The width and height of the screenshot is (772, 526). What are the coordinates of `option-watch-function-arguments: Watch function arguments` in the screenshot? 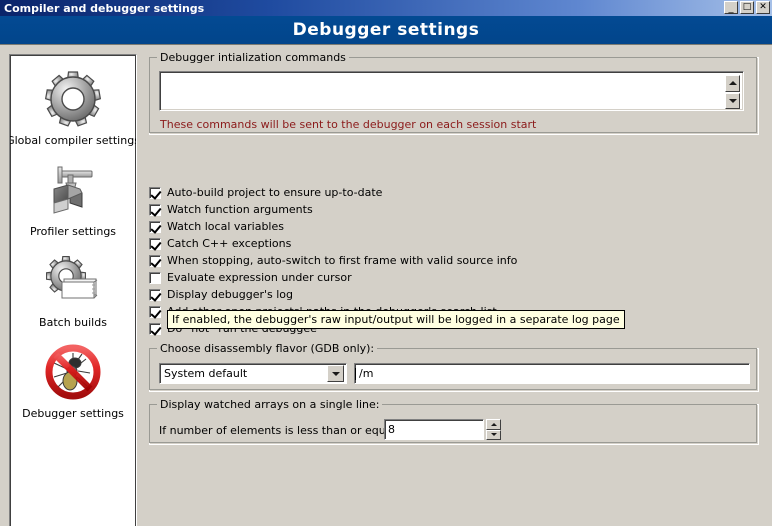 It's located at (429, 209).